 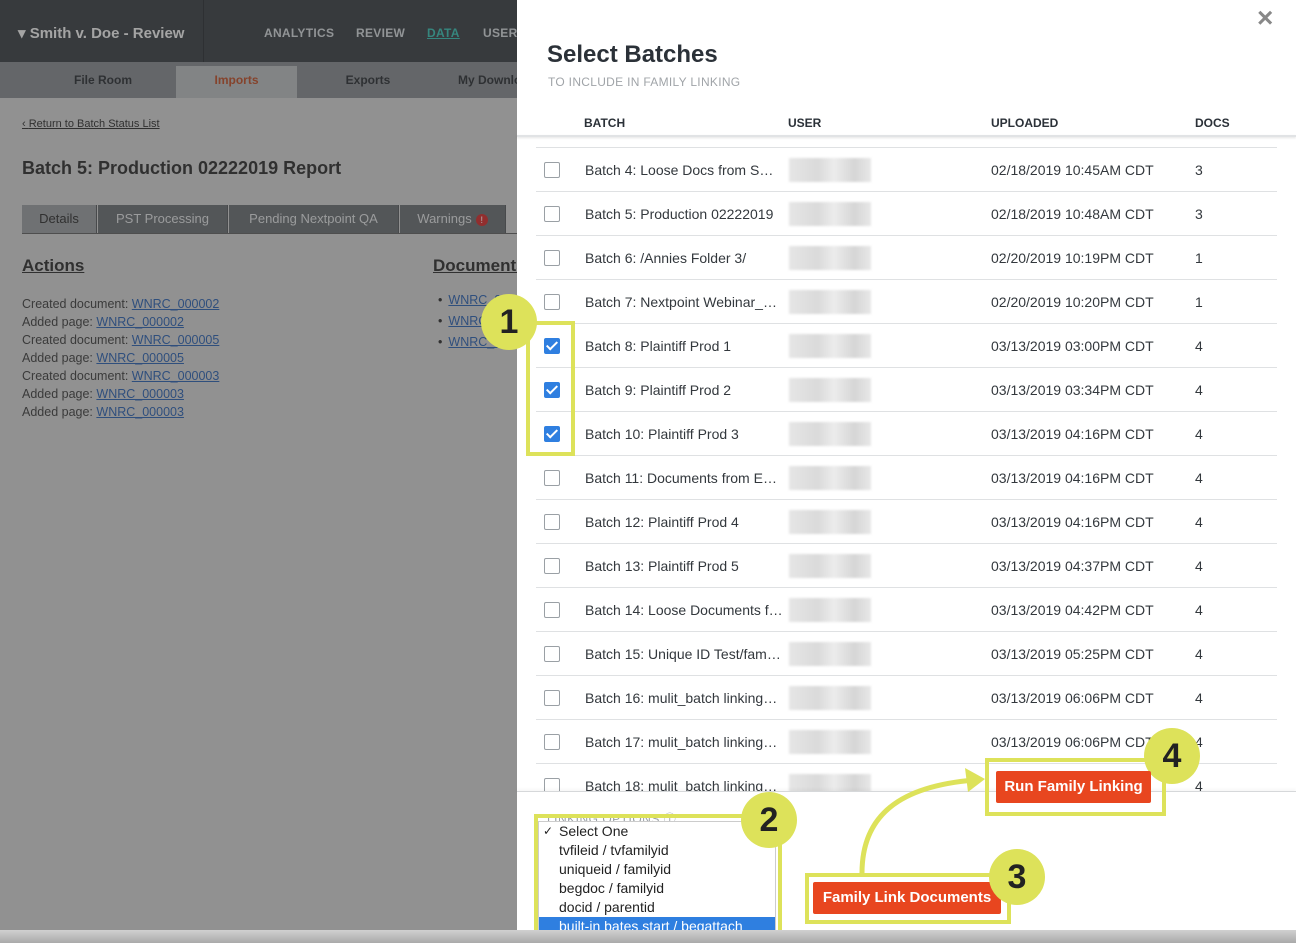 I want to click on batch-uploaded: 03/13/2019 04:37PM CDT, so click(x=1072, y=566).